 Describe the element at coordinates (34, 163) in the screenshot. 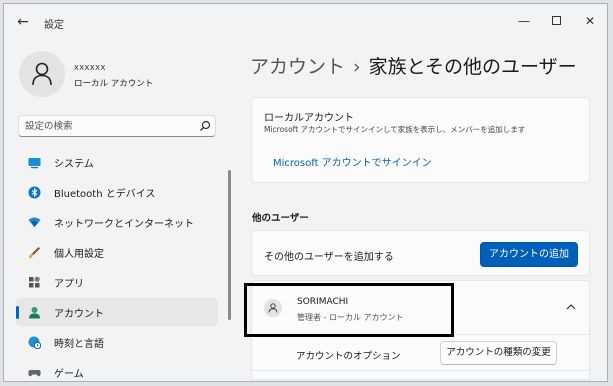

I see `system-icon` at that location.